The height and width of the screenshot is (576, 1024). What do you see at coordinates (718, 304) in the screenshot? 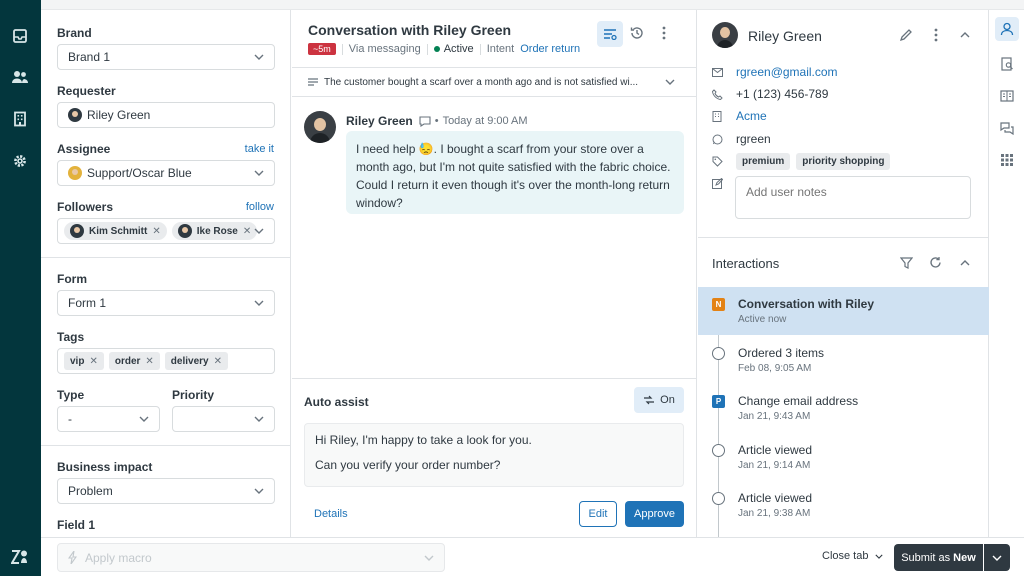
I see `note-marker-icon: N` at bounding box center [718, 304].